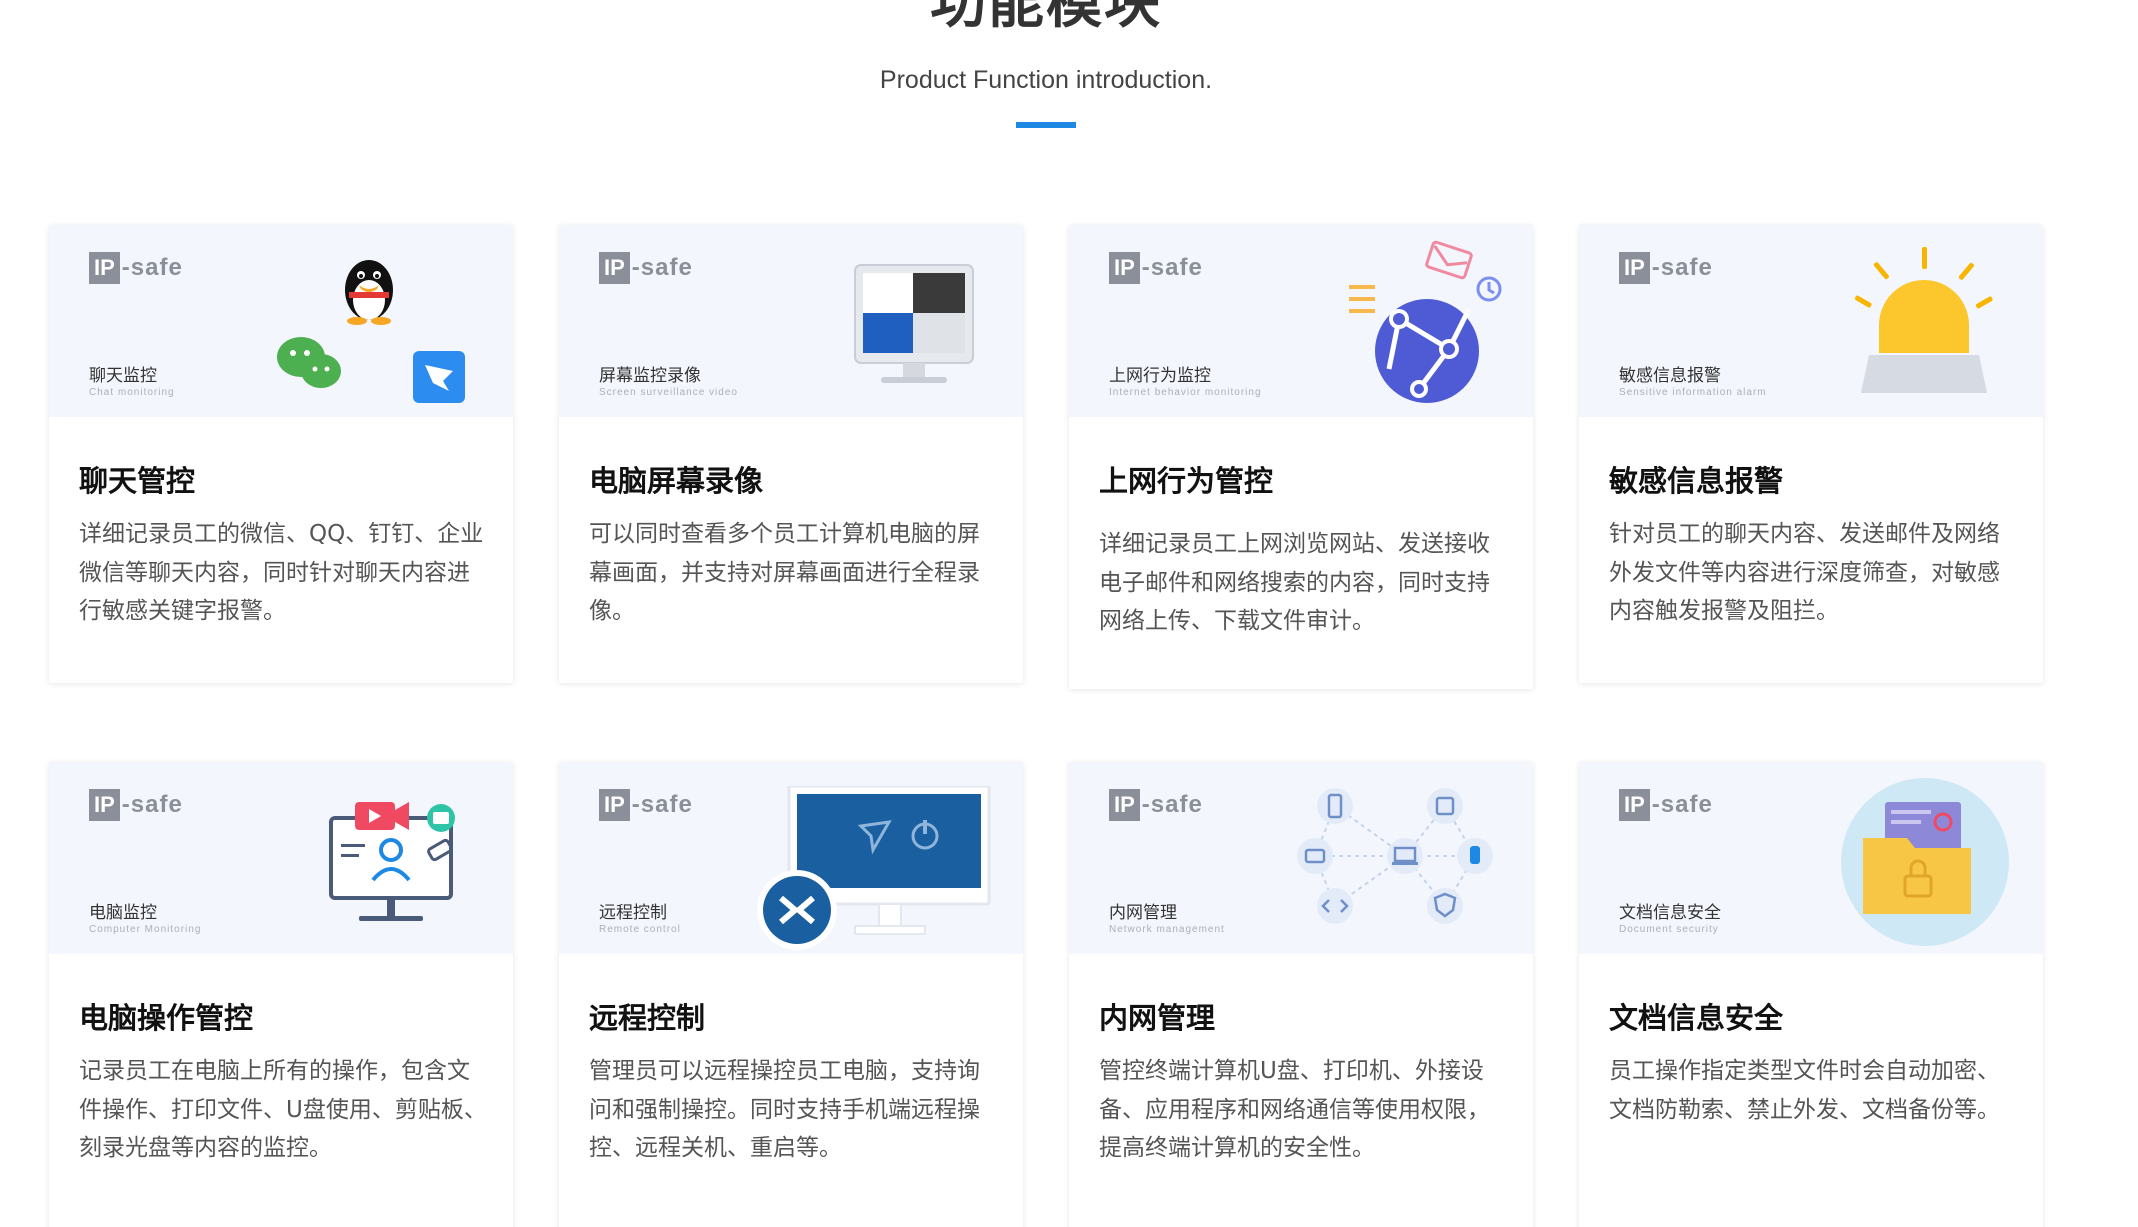  I want to click on section-title: 功能模块, so click(1046, 18).